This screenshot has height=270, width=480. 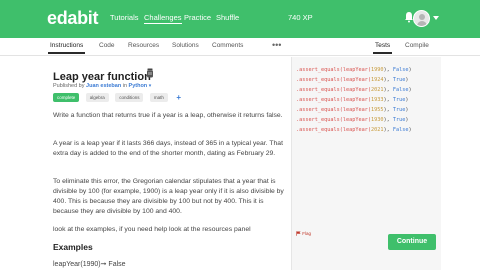 What do you see at coordinates (143, 45) in the screenshot?
I see `tab-resources: Resources` at bounding box center [143, 45].